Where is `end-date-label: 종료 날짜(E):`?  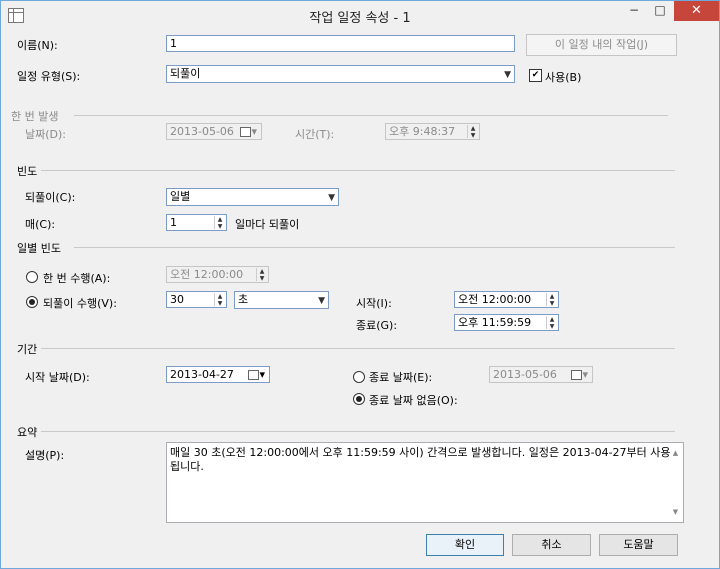 end-date-label: 종료 날짜(E): is located at coordinates (401, 377).